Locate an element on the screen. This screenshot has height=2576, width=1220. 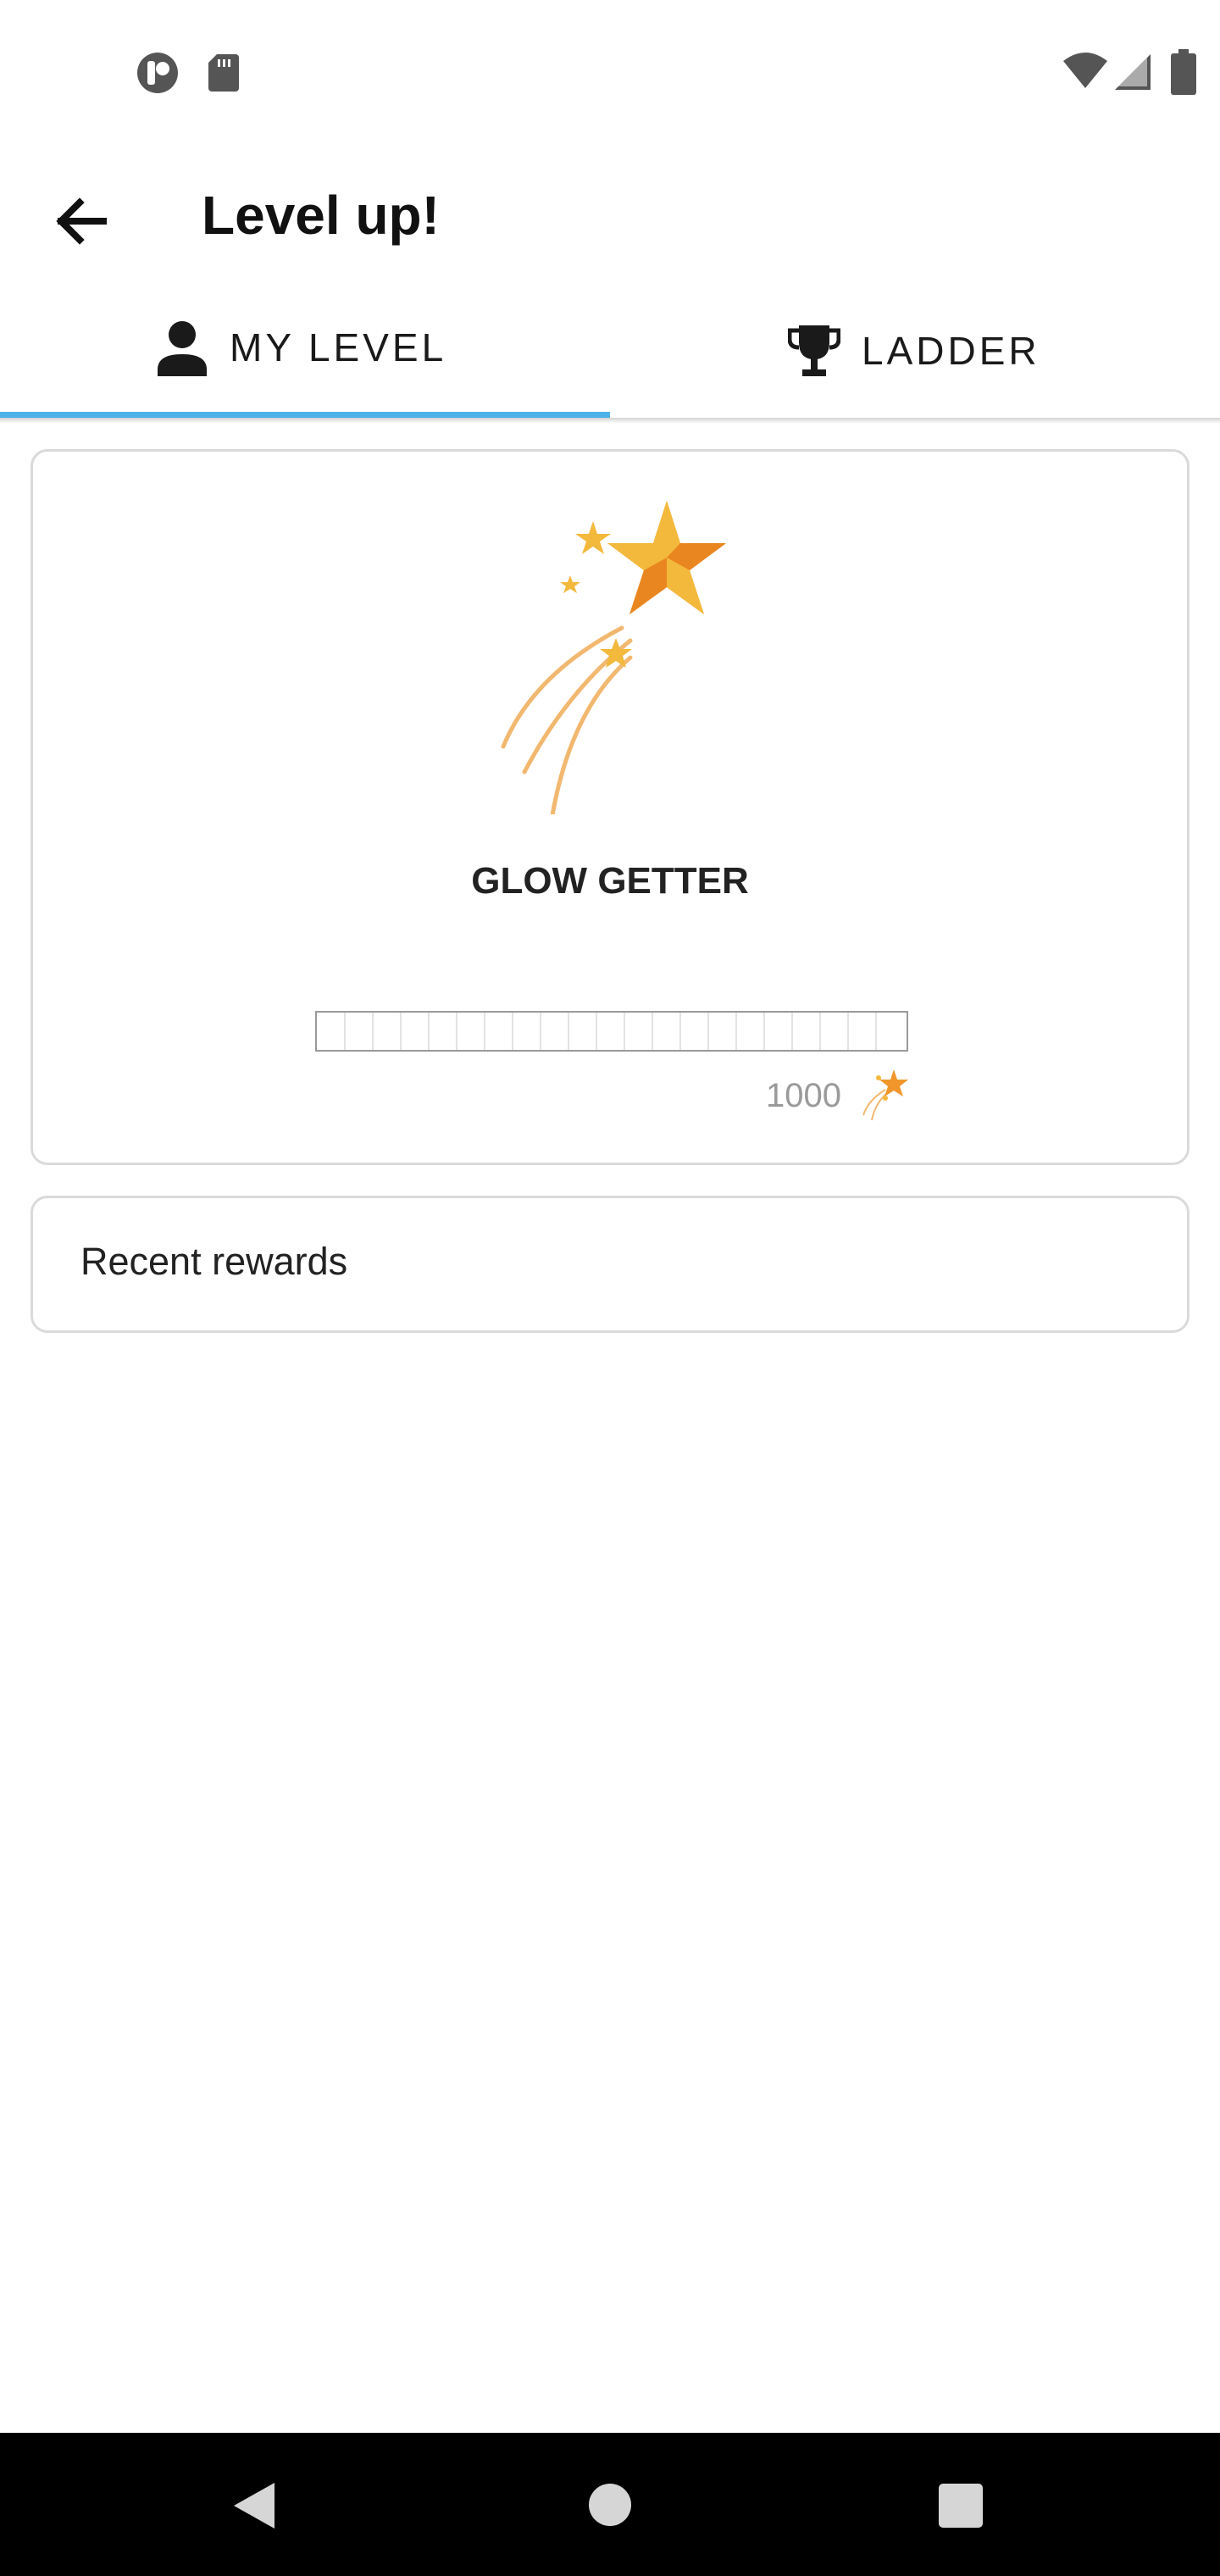
back-nav-icon is located at coordinates (254, 2505).